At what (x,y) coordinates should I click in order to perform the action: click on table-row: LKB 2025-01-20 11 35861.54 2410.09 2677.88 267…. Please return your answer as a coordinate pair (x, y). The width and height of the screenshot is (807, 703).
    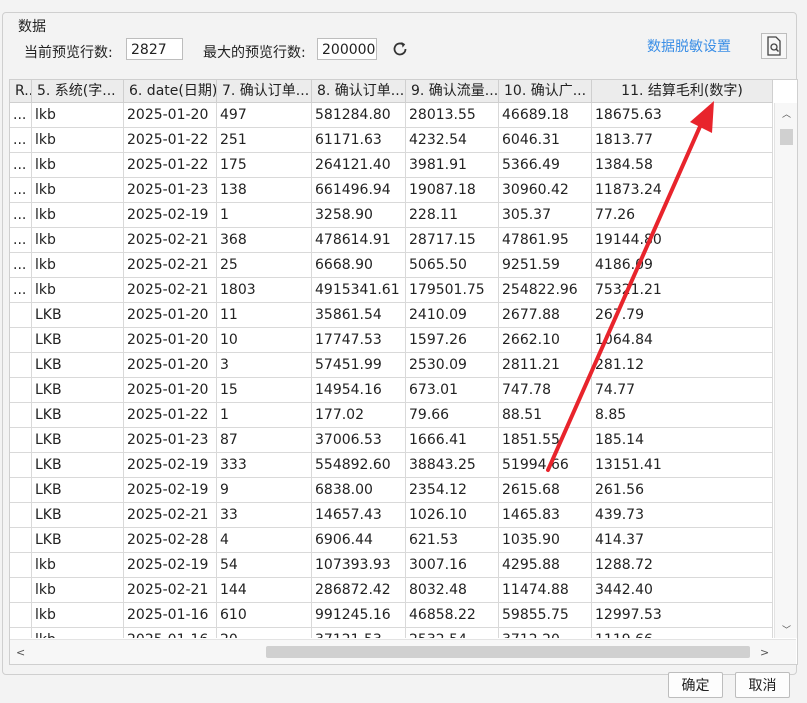
    Looking at the image, I should click on (391, 315).